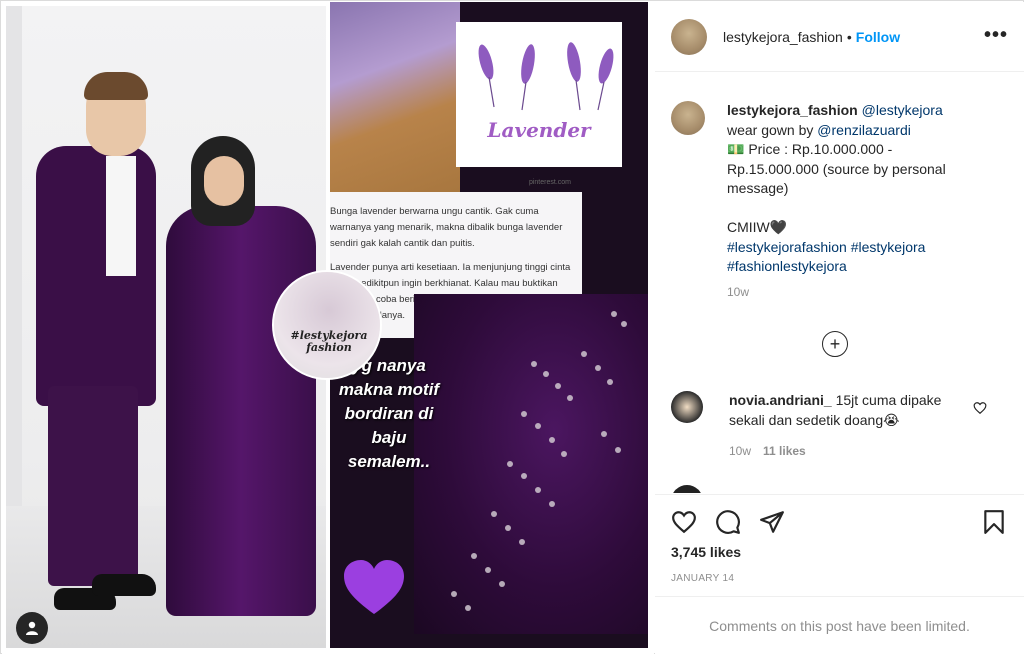 The height and width of the screenshot is (654, 1024). Describe the element at coordinates (327, 325) in the screenshot. I see `watermark-badge: #lestykejora fashion` at that location.